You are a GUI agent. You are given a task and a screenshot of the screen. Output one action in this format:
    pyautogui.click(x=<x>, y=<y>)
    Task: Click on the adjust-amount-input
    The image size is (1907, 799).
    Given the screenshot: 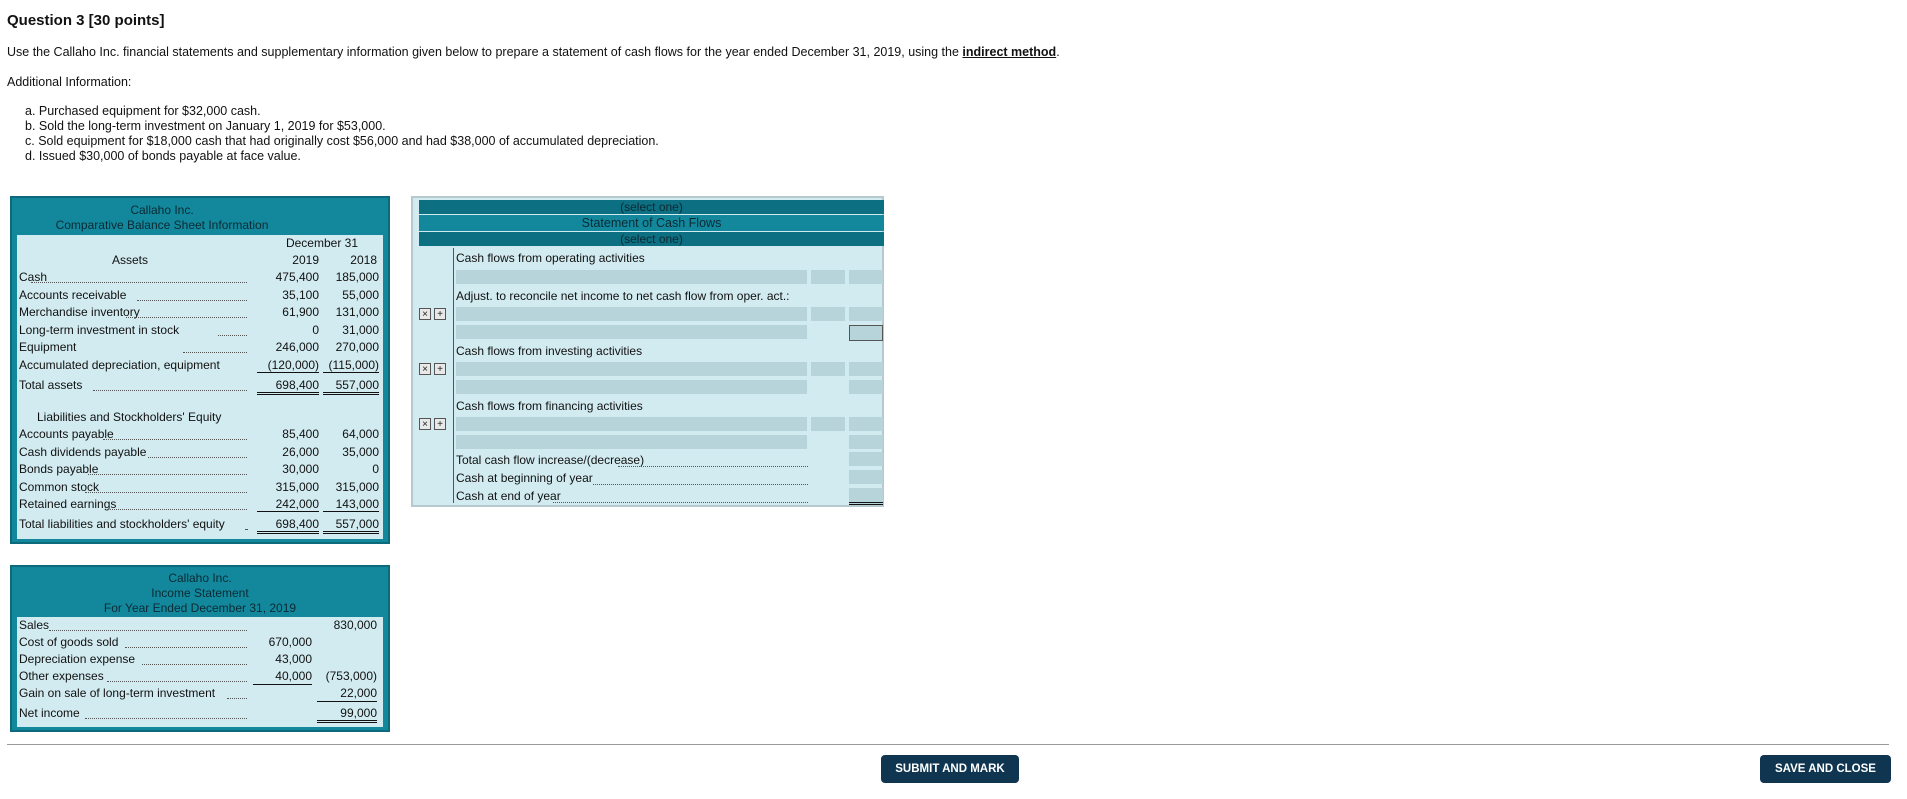 What is the action you would take?
    pyautogui.click(x=828, y=314)
    